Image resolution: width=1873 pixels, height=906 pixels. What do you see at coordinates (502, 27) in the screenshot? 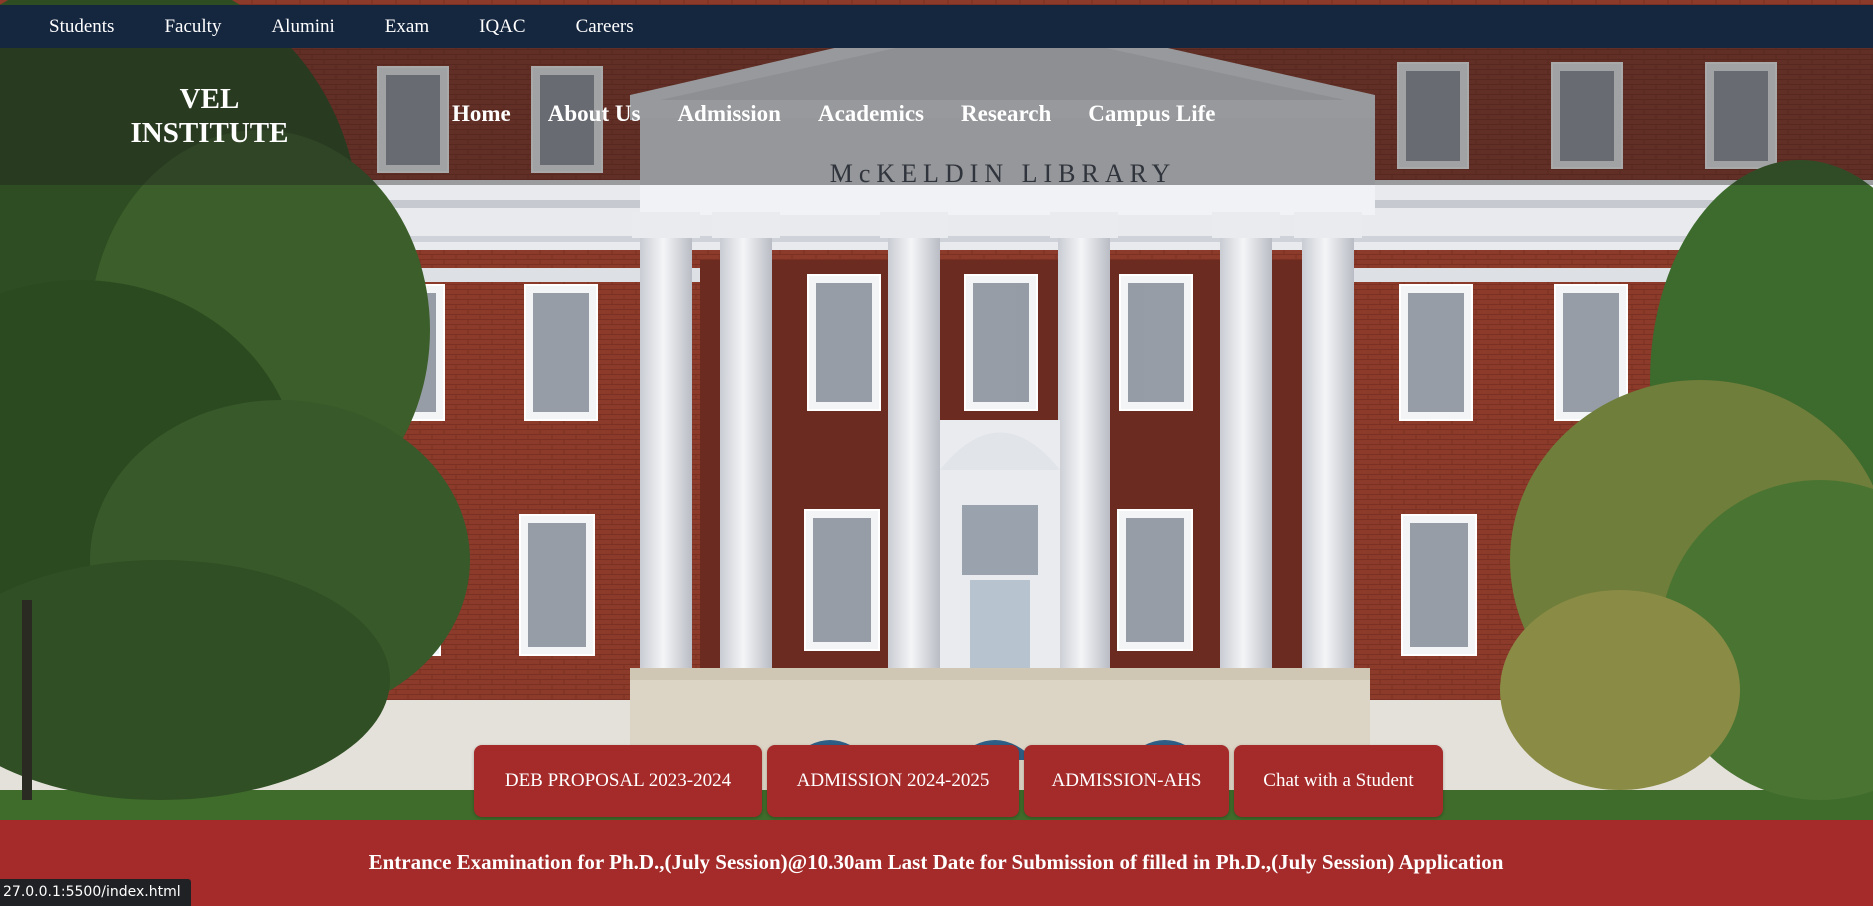
I see `topbar-link-iqac: IQAC` at bounding box center [502, 27].